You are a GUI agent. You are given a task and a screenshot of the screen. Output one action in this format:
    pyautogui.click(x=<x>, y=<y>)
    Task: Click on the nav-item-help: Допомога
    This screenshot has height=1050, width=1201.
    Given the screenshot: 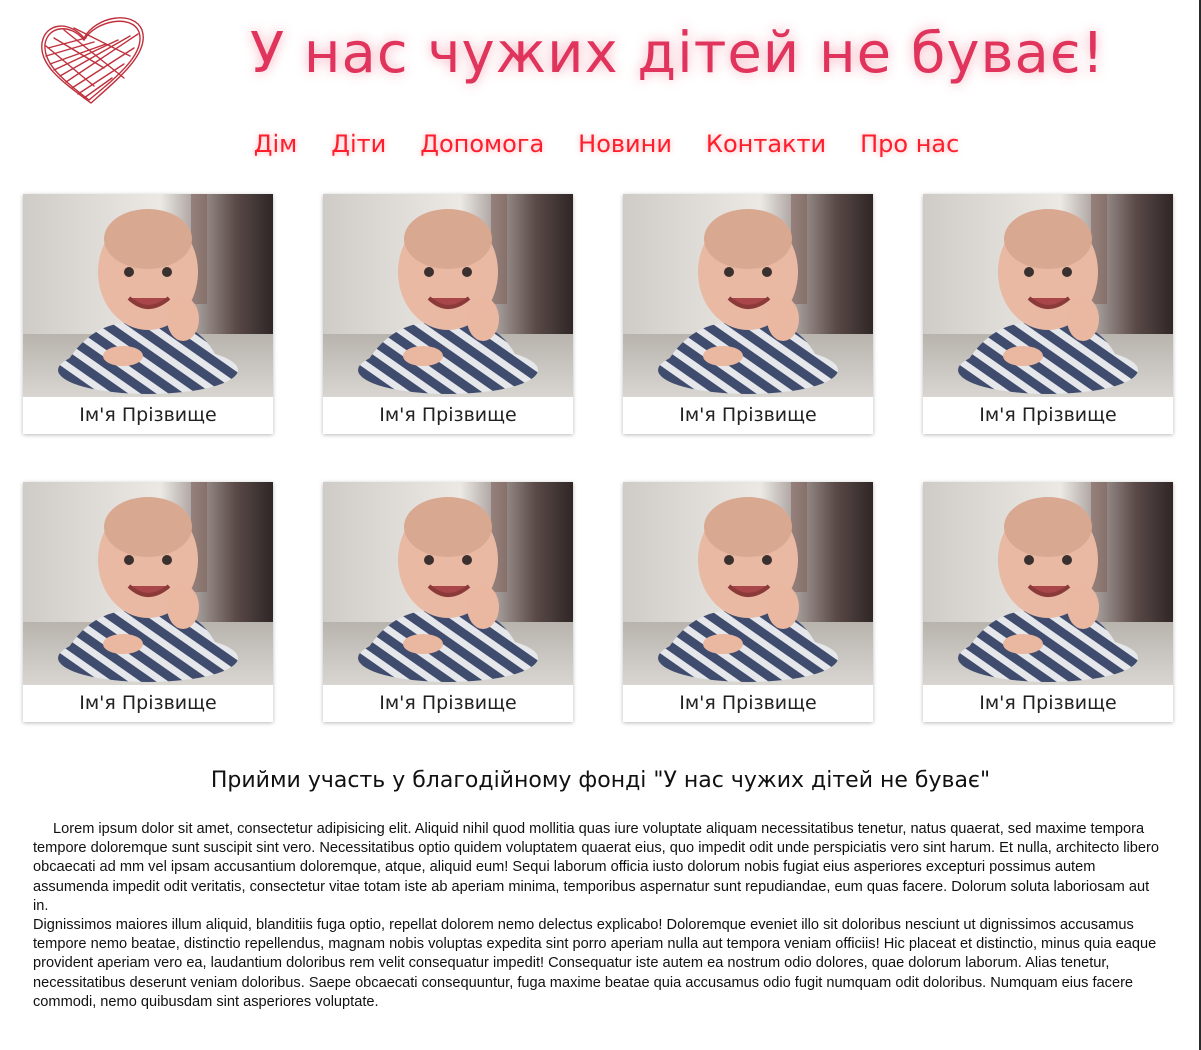 What is the action you would take?
    pyautogui.click(x=482, y=145)
    